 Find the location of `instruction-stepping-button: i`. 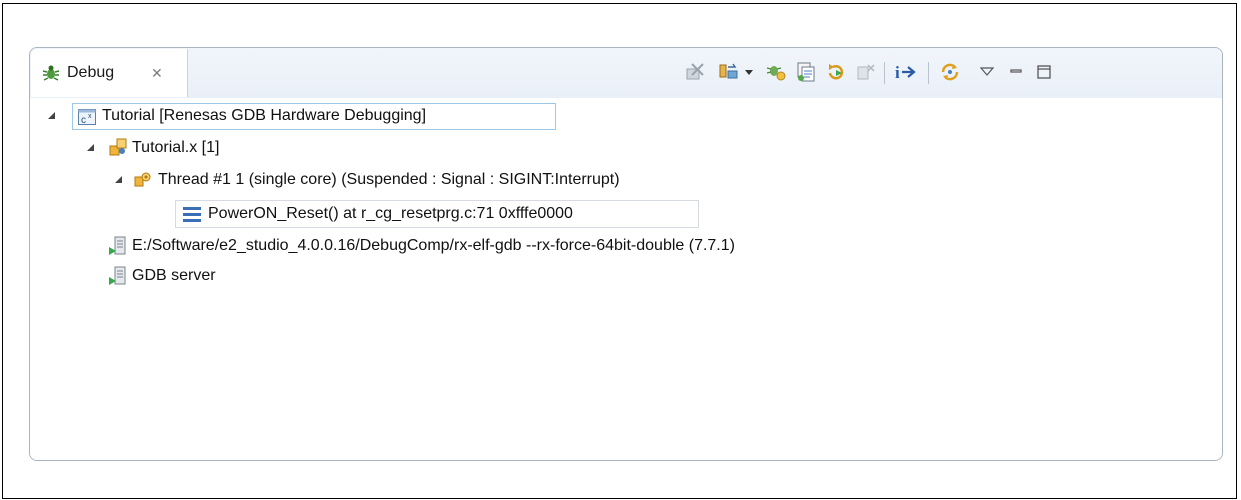

instruction-stepping-button: i is located at coordinates (906, 72).